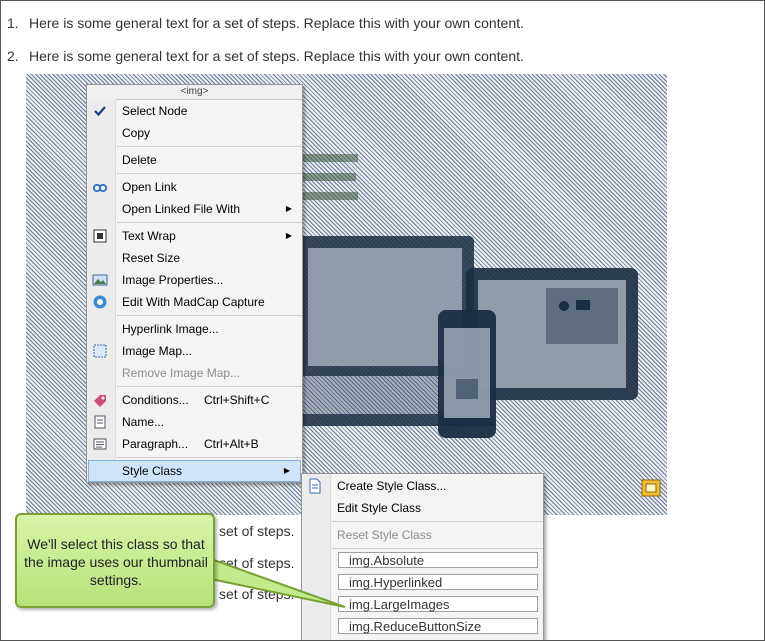 This screenshot has width=765, height=641. What do you see at coordinates (100, 280) in the screenshot?
I see `image-icon` at bounding box center [100, 280].